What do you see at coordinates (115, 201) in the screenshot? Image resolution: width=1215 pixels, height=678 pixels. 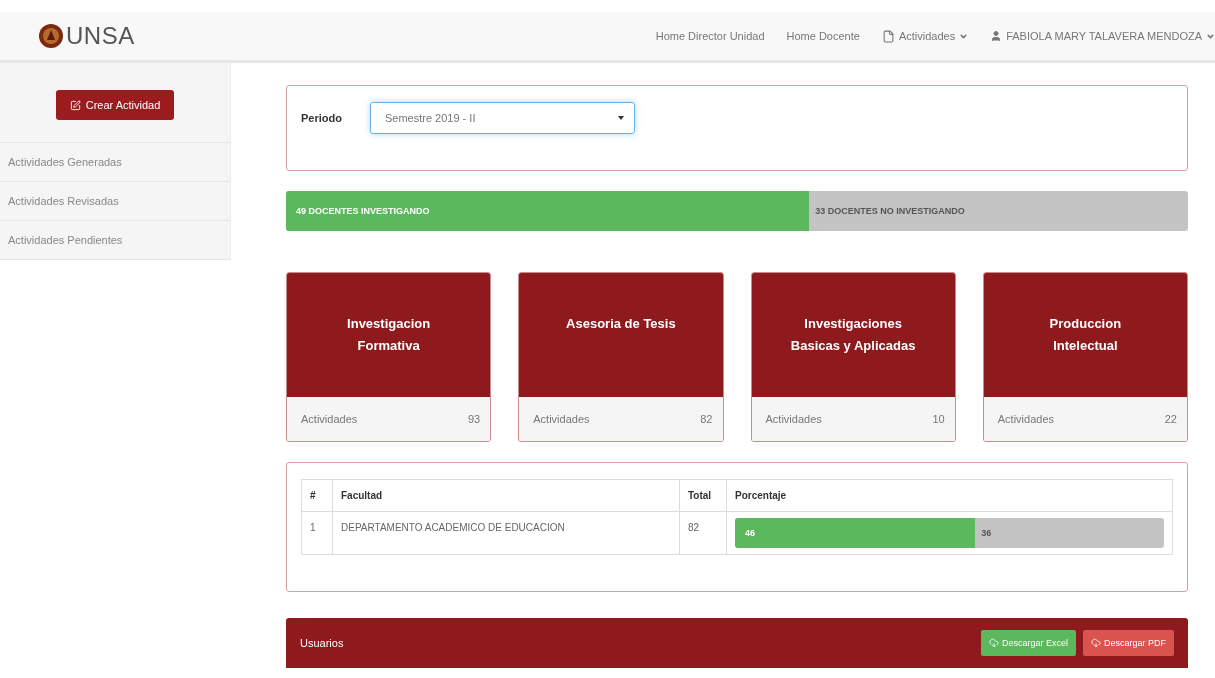 I see `sidebar-item: Actividades Revisadas` at bounding box center [115, 201].